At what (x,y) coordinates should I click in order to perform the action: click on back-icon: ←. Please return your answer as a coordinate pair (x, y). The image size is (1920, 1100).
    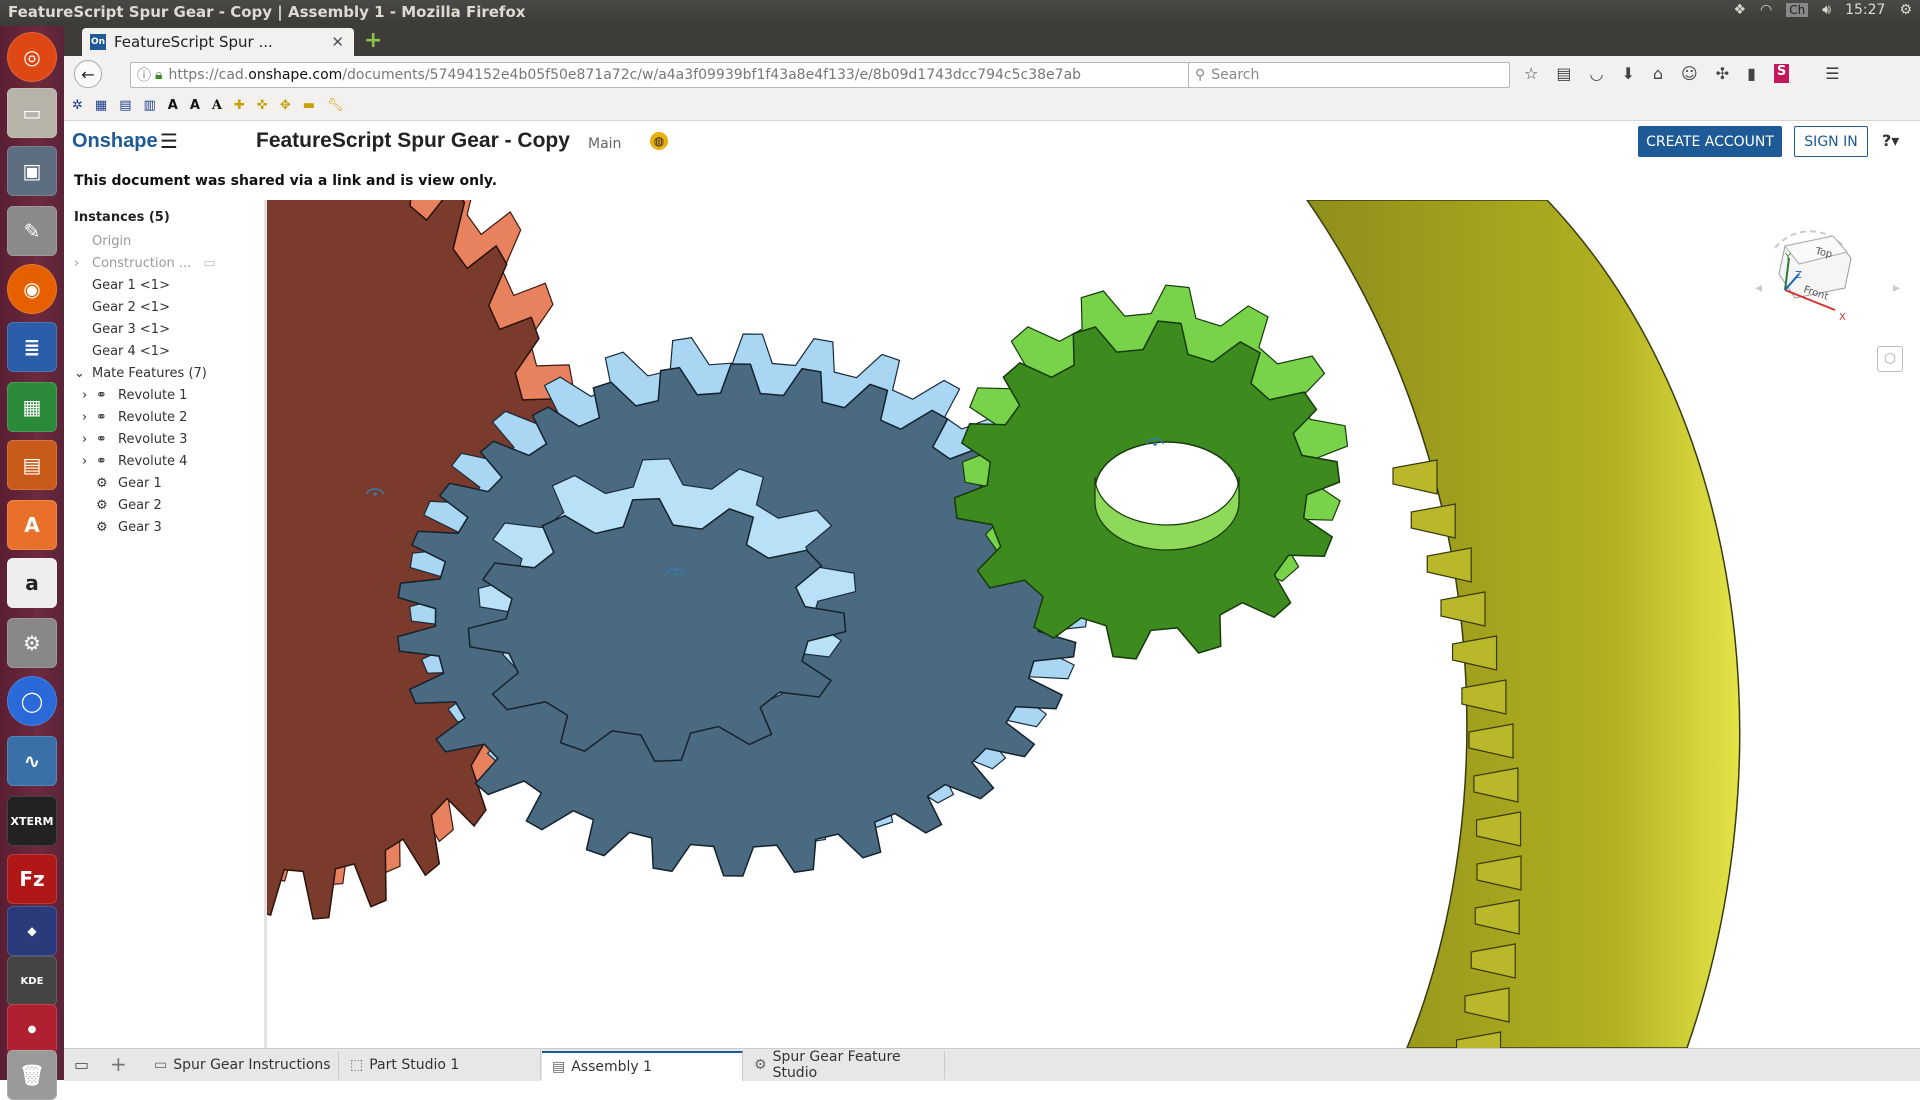
    Looking at the image, I should click on (88, 74).